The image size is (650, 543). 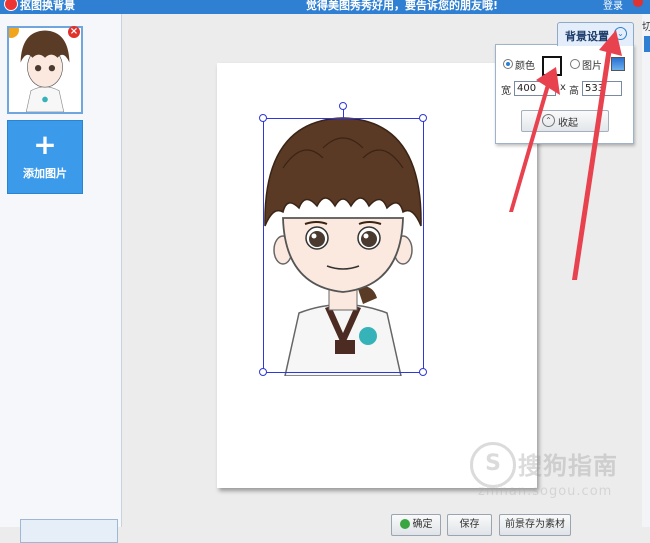 I want to click on color-radio, so click(x=508, y=64).